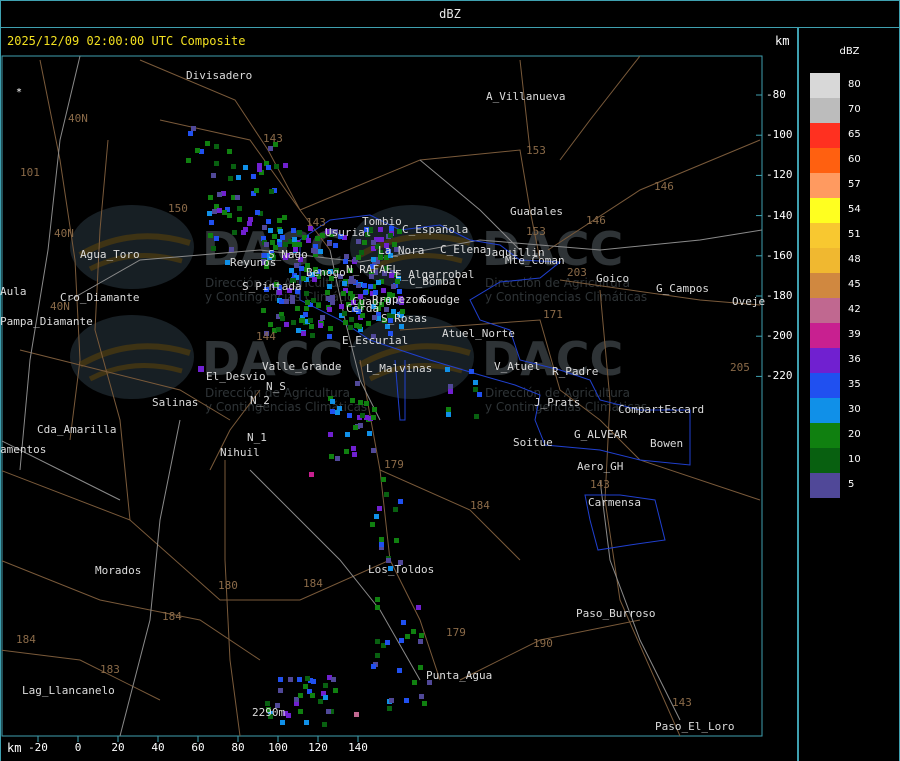 The image size is (900, 761). Describe the element at coordinates (399, 368) in the screenshot. I see `place-label: L_Malvinas` at that location.